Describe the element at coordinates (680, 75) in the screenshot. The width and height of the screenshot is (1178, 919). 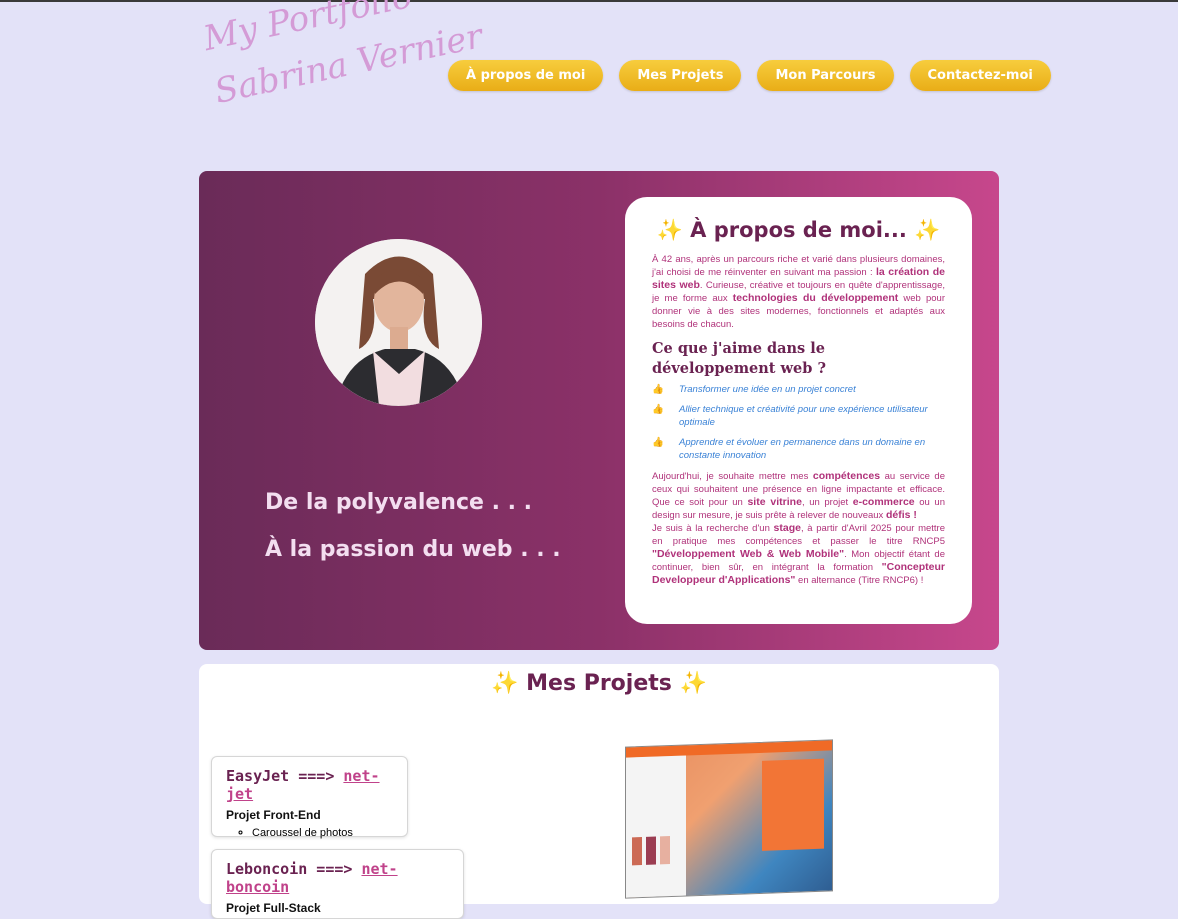
I see `nav-projects-button: Mes Projets` at that location.